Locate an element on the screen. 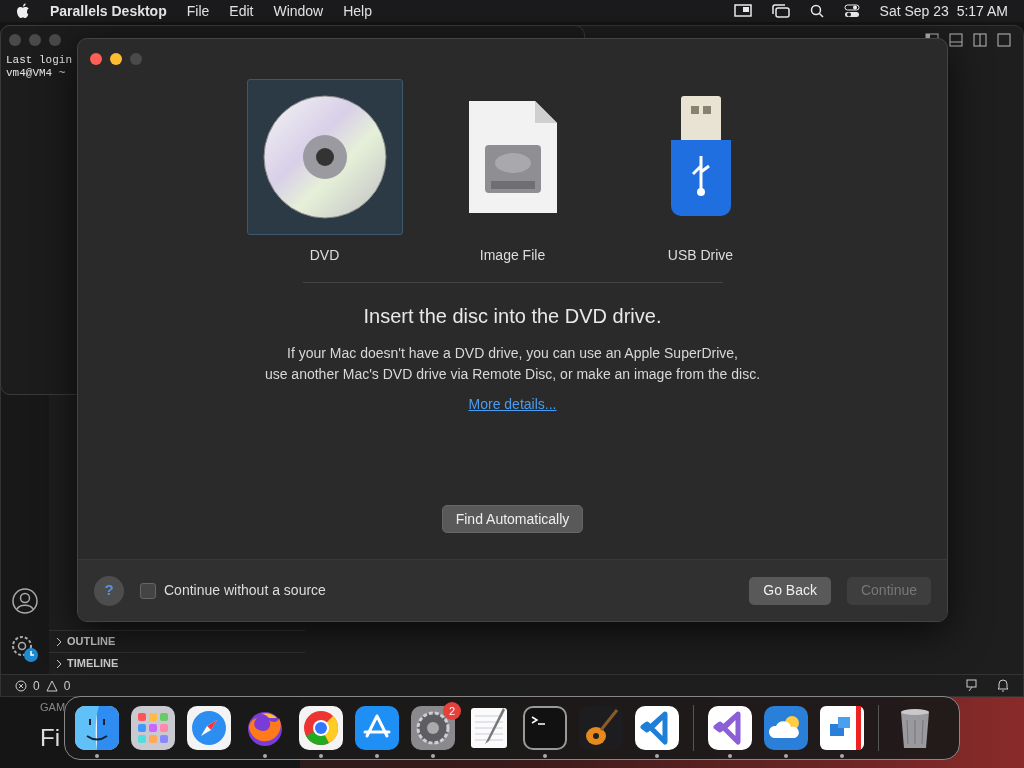 The width and height of the screenshot is (1024, 768). layout-split-icon is located at coordinates (980, 40).